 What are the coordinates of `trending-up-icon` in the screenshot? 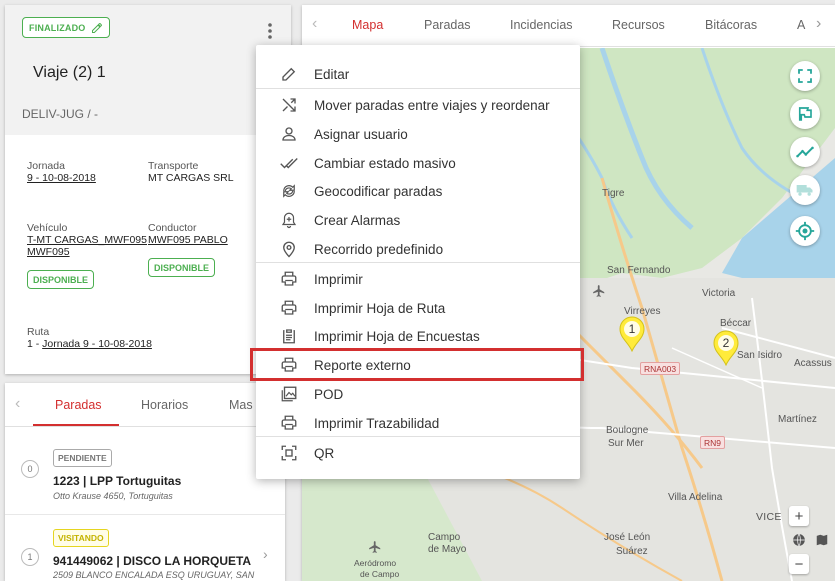 It's located at (805, 152).